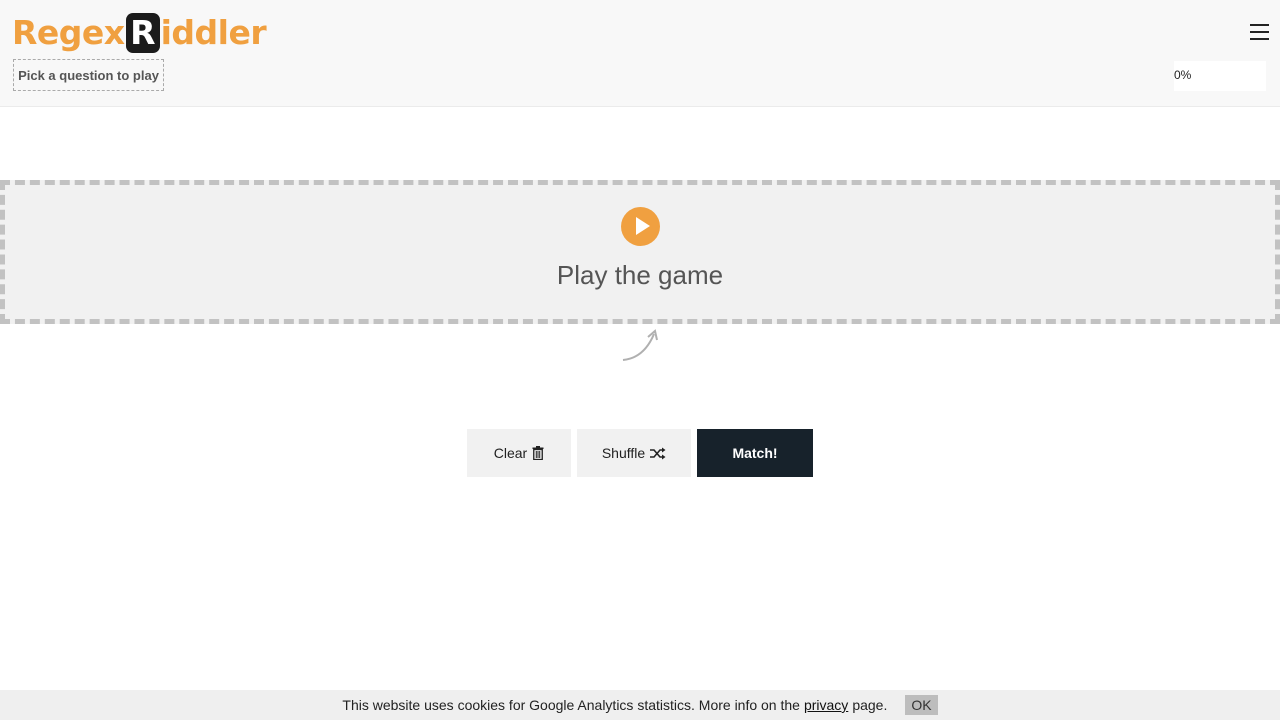  Describe the element at coordinates (1220, 76) in the screenshot. I see `progress-bar: 0%` at that location.